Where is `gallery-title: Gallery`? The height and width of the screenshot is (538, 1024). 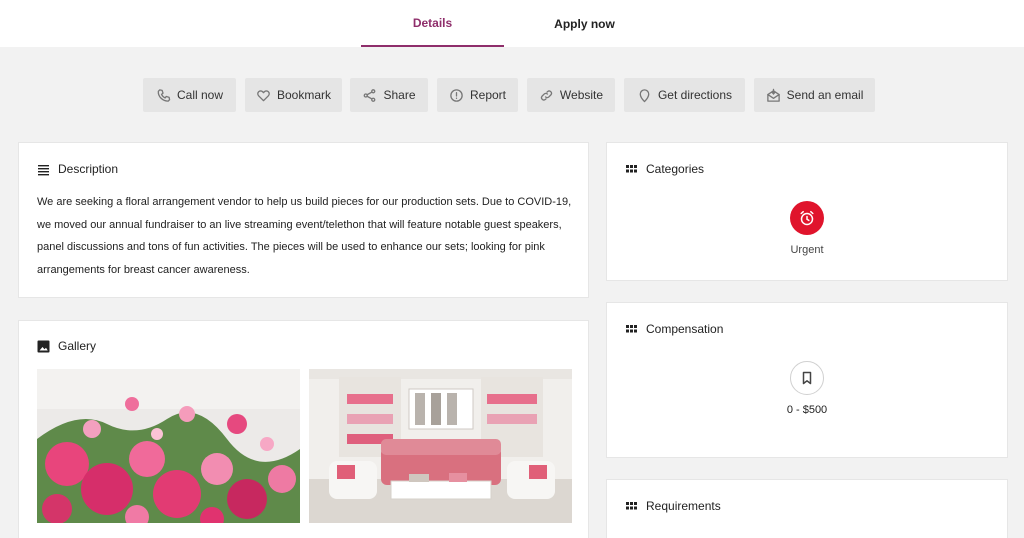
gallery-title: Gallery is located at coordinates (77, 346).